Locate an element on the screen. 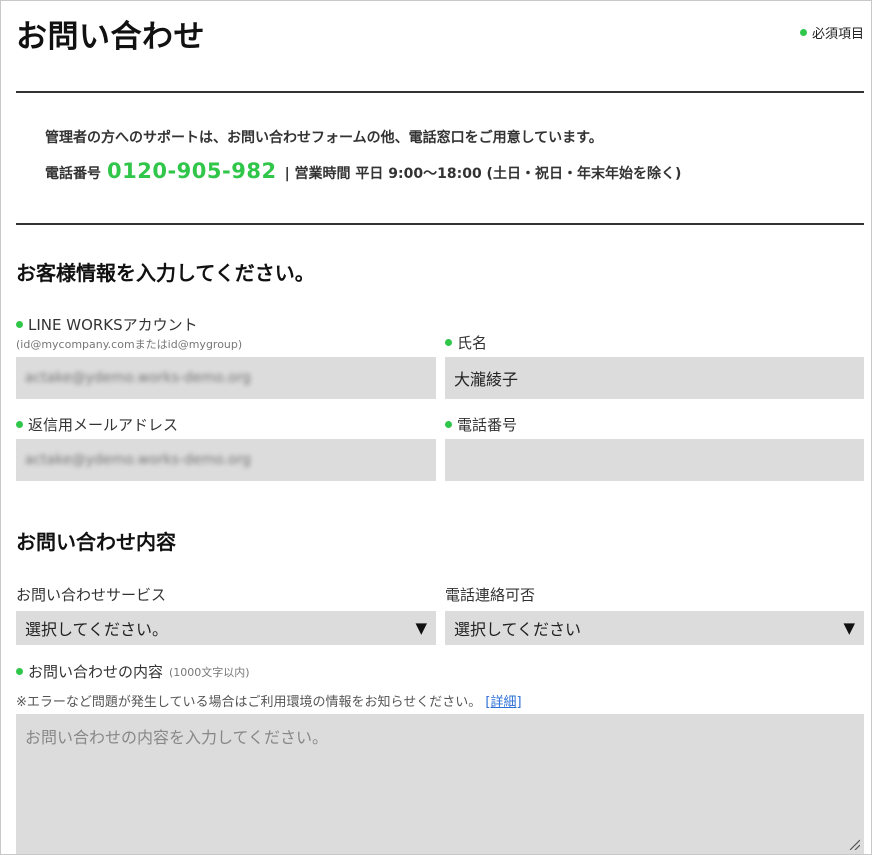  lineworks-label: LINE WORKSアカウント is located at coordinates (107, 324).